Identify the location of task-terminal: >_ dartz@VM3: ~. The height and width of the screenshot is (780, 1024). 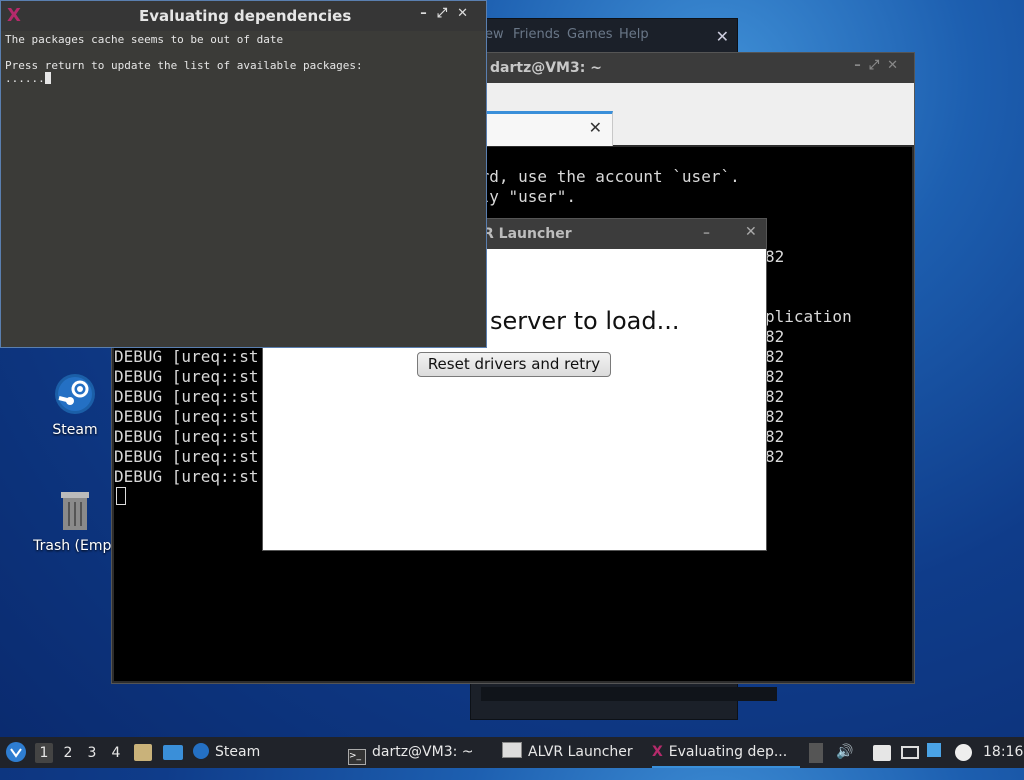
(411, 752).